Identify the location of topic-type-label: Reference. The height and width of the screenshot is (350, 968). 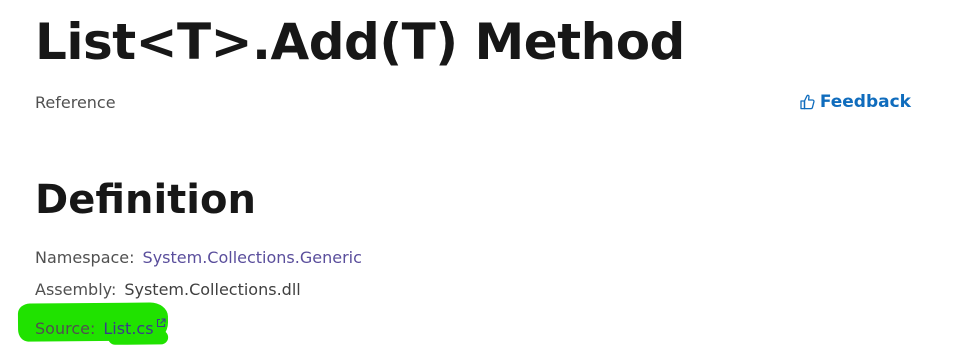
(75, 102).